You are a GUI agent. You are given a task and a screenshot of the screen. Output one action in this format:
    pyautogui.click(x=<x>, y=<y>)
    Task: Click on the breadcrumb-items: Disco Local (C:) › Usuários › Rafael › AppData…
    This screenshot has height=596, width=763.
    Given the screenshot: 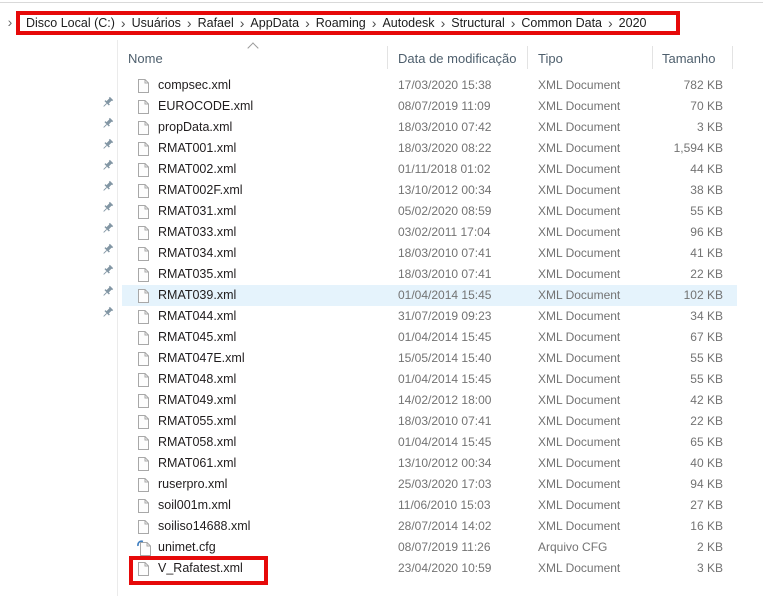 What is the action you would take?
    pyautogui.click(x=333, y=23)
    